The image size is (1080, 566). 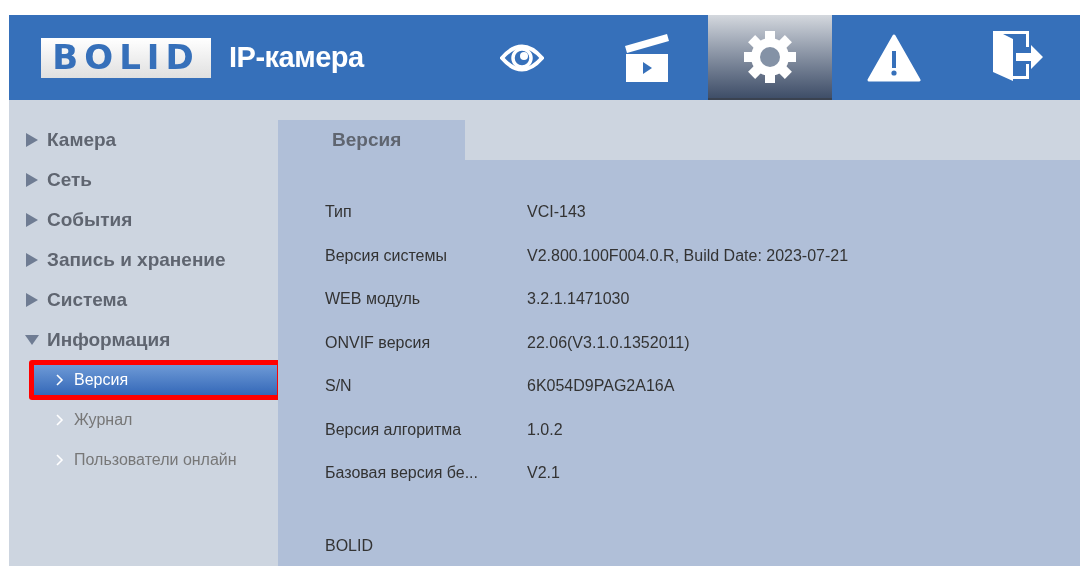 What do you see at coordinates (394, 429) in the screenshot?
I see `field-label: Версия алгоритма` at bounding box center [394, 429].